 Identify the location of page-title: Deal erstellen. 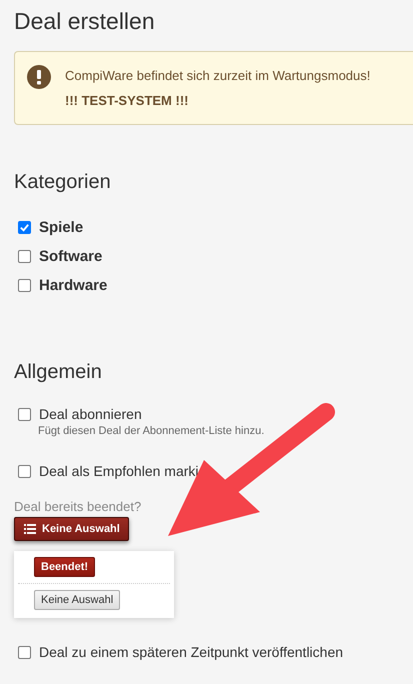
(85, 21).